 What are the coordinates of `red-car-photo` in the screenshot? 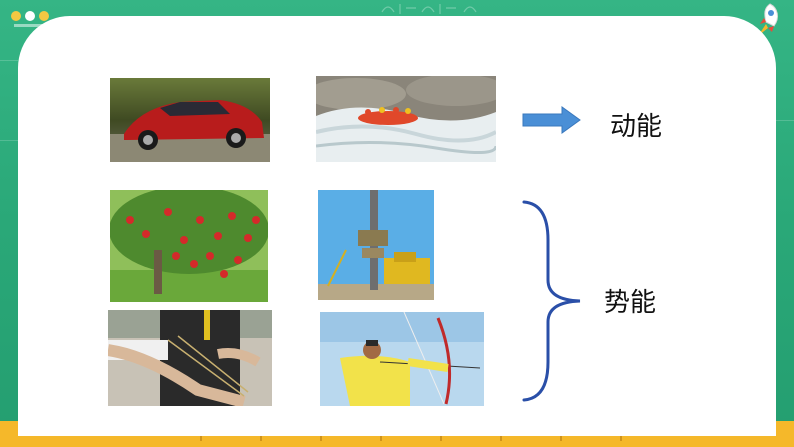 It's located at (190, 120).